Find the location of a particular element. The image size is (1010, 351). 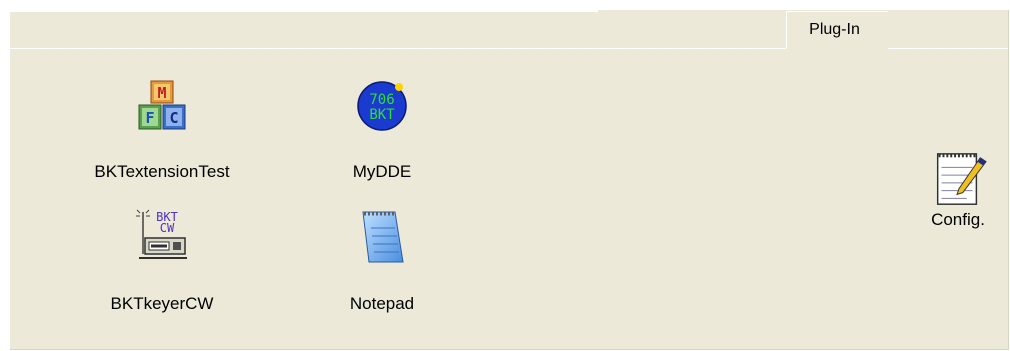

alphabet-blocks-icon: M F C is located at coordinates (162, 105).